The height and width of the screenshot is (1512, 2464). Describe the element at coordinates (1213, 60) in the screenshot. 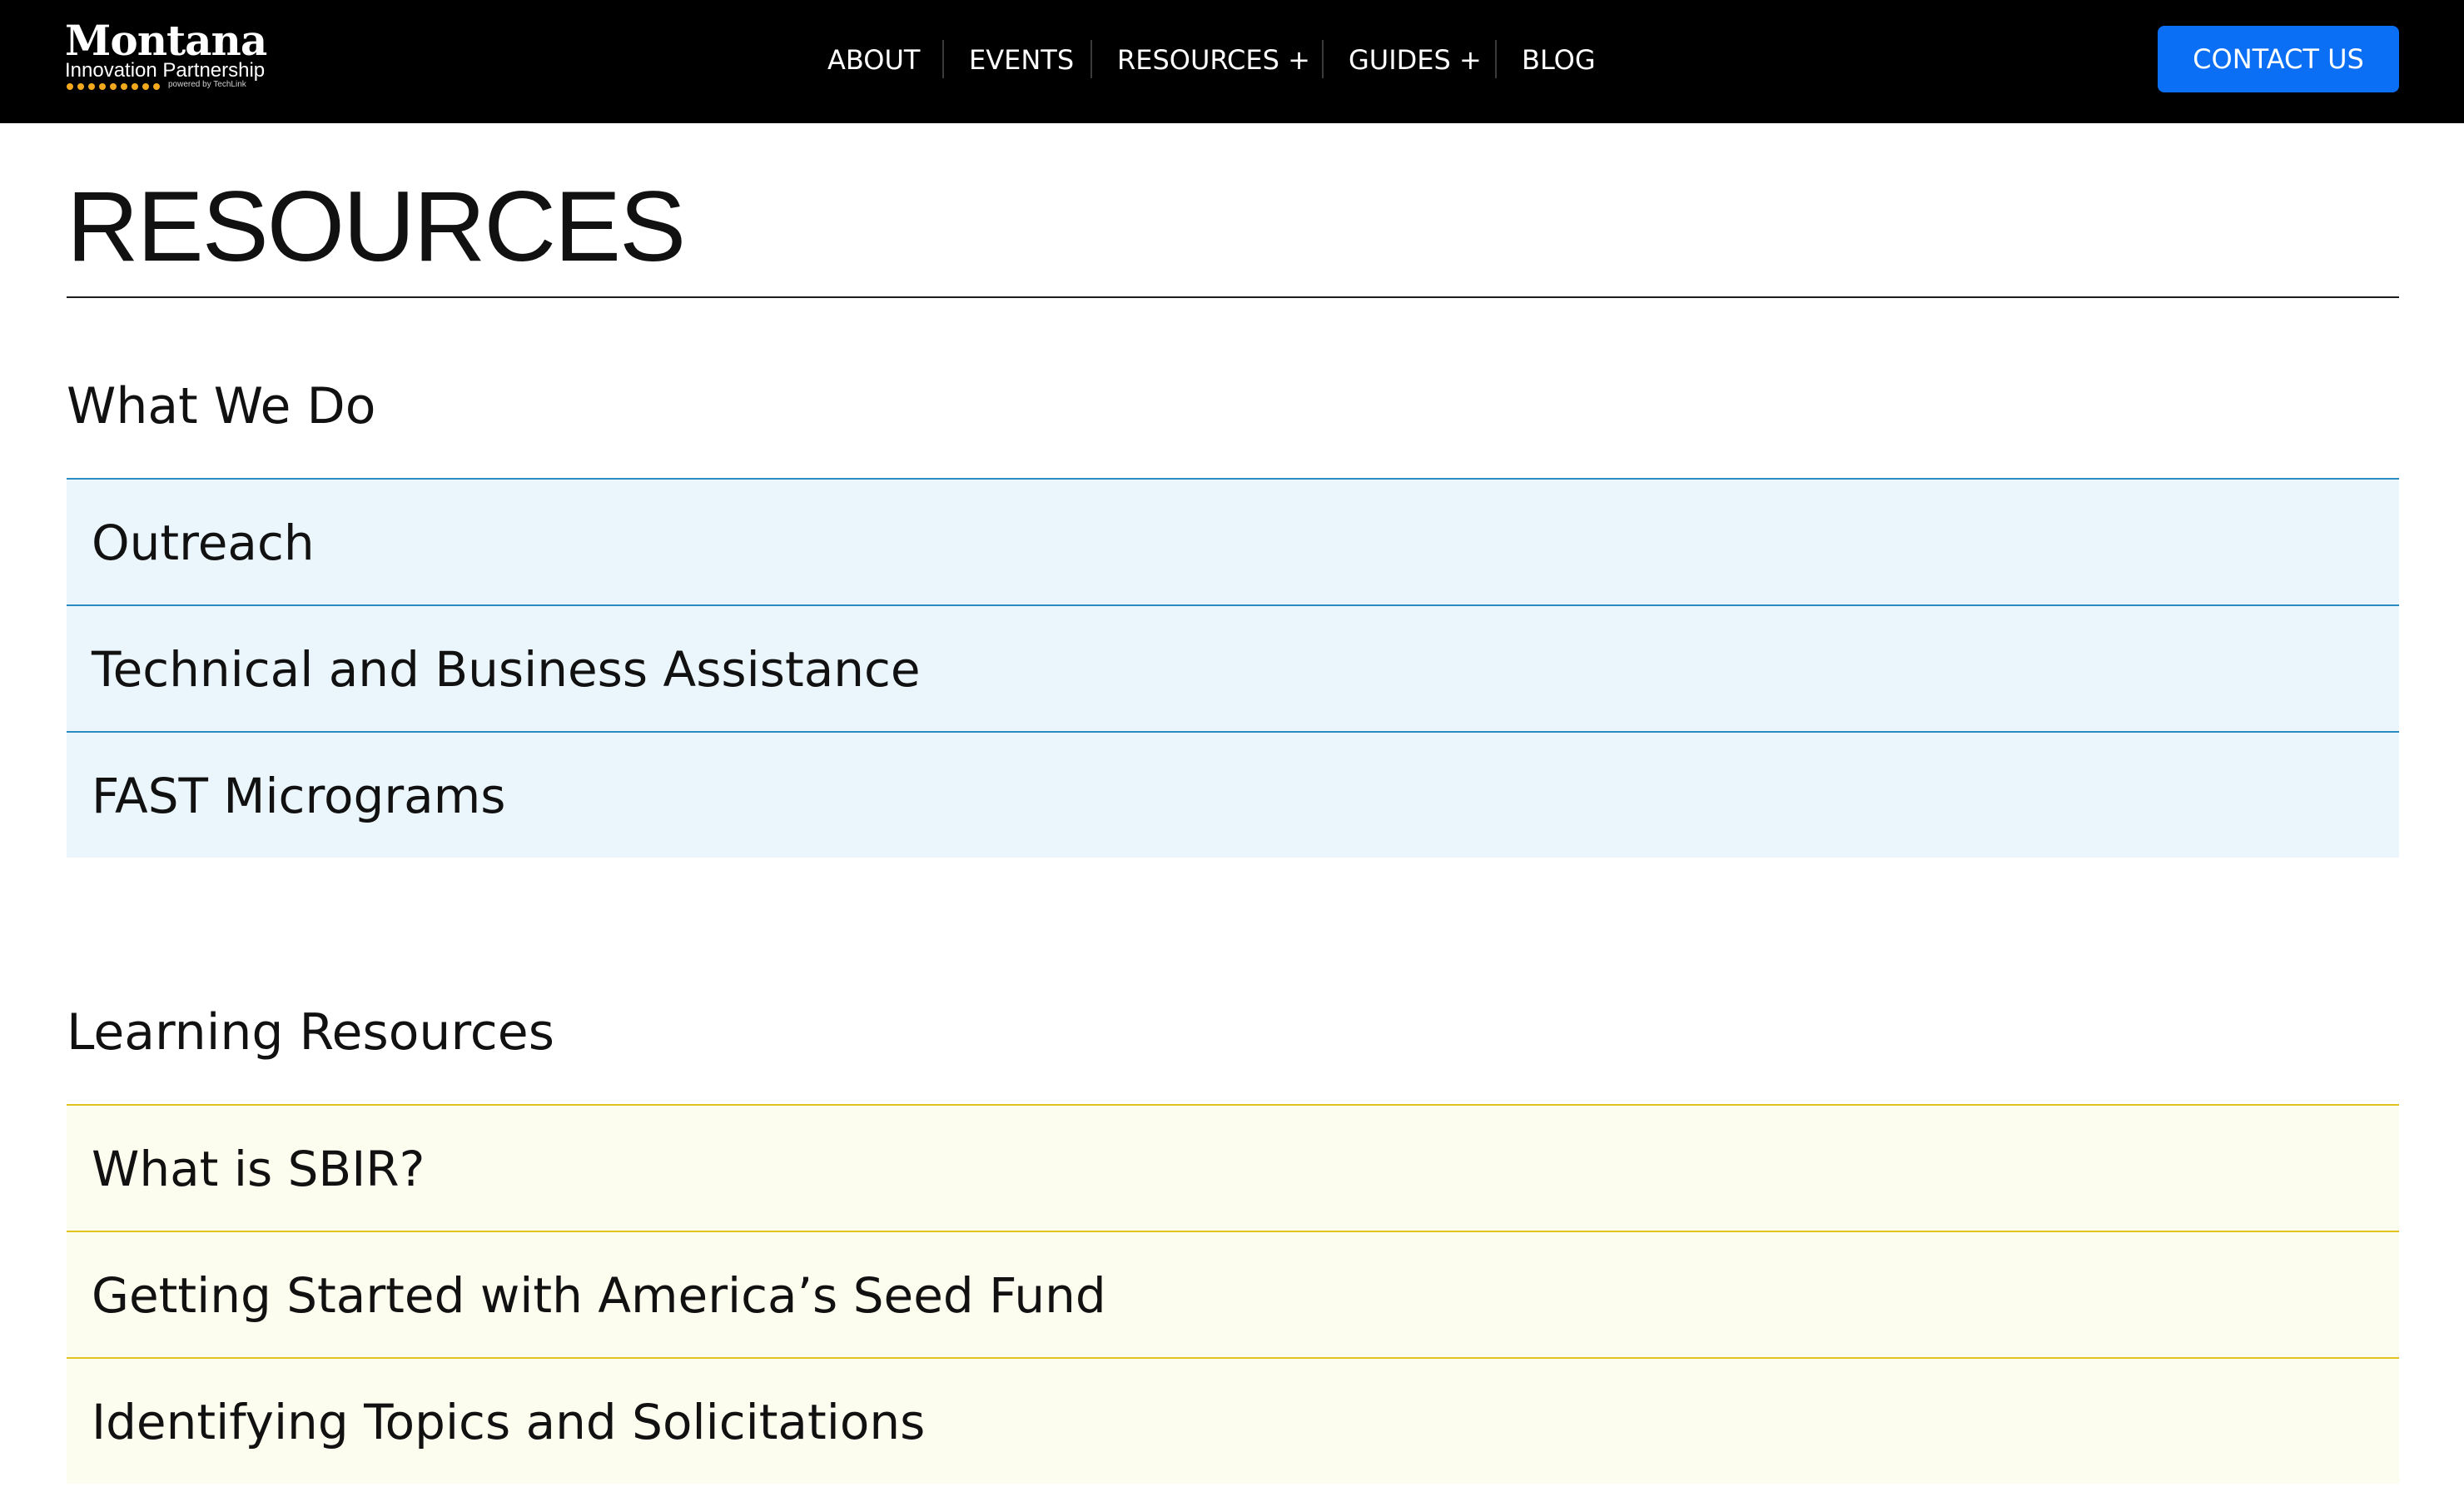

I see `nav-resources: RESOURCES +` at that location.